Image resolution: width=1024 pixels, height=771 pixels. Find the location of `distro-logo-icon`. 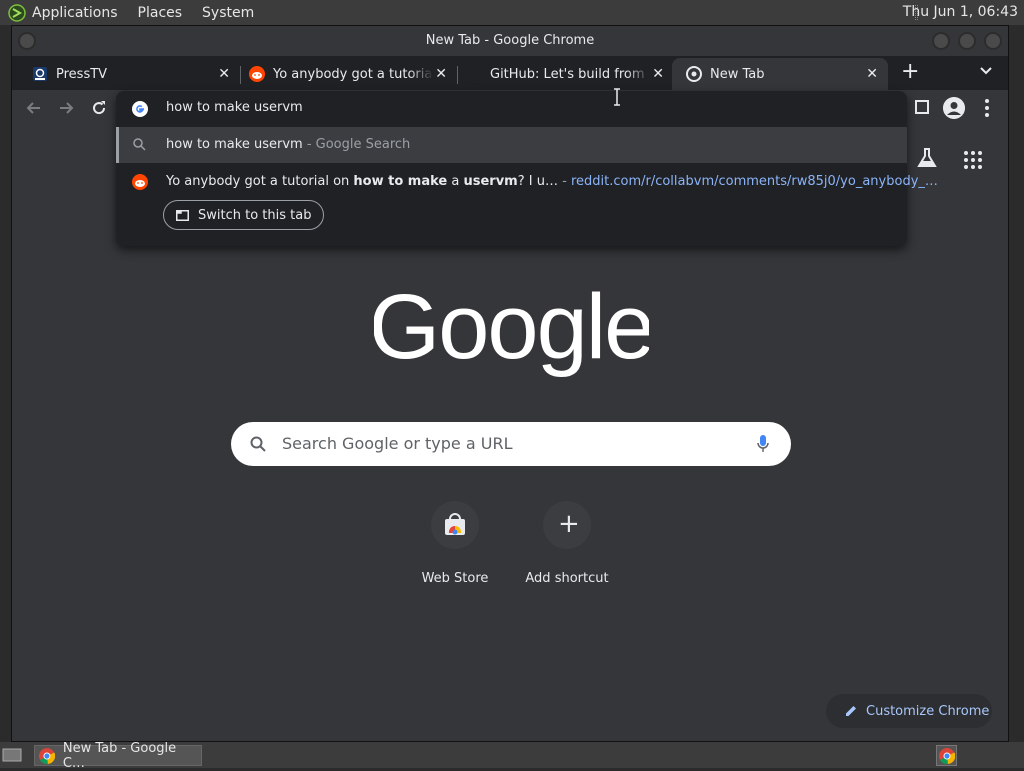

distro-logo-icon is located at coordinates (17, 12).